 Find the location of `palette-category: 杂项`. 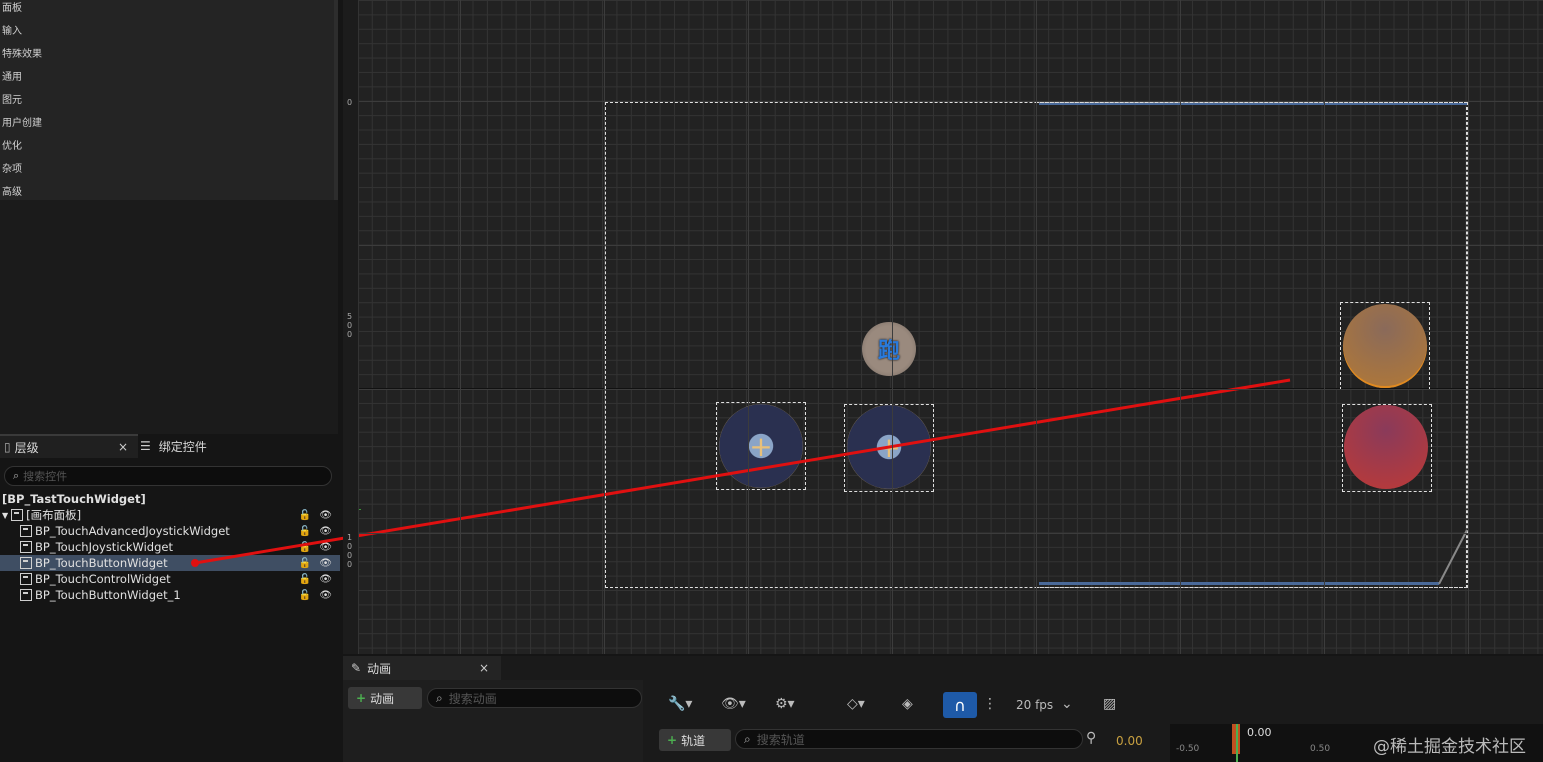

palette-category: 杂项 is located at coordinates (12, 167).